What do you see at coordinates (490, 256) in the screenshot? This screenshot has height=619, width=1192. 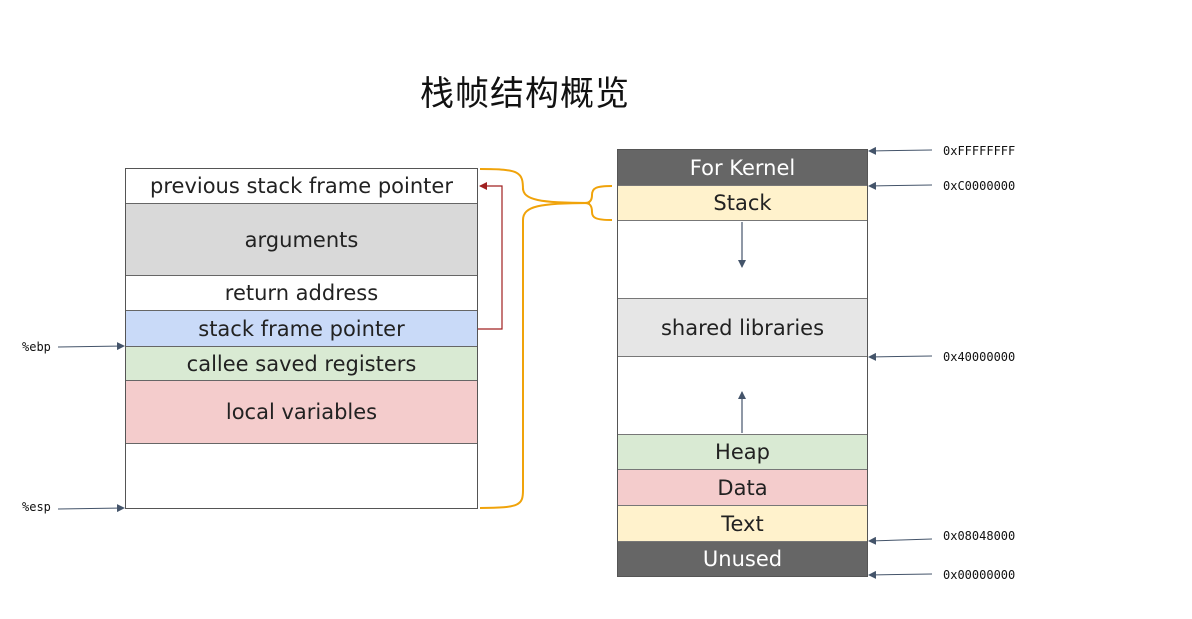 I see `frame-pointer-link-arrow` at bounding box center [490, 256].